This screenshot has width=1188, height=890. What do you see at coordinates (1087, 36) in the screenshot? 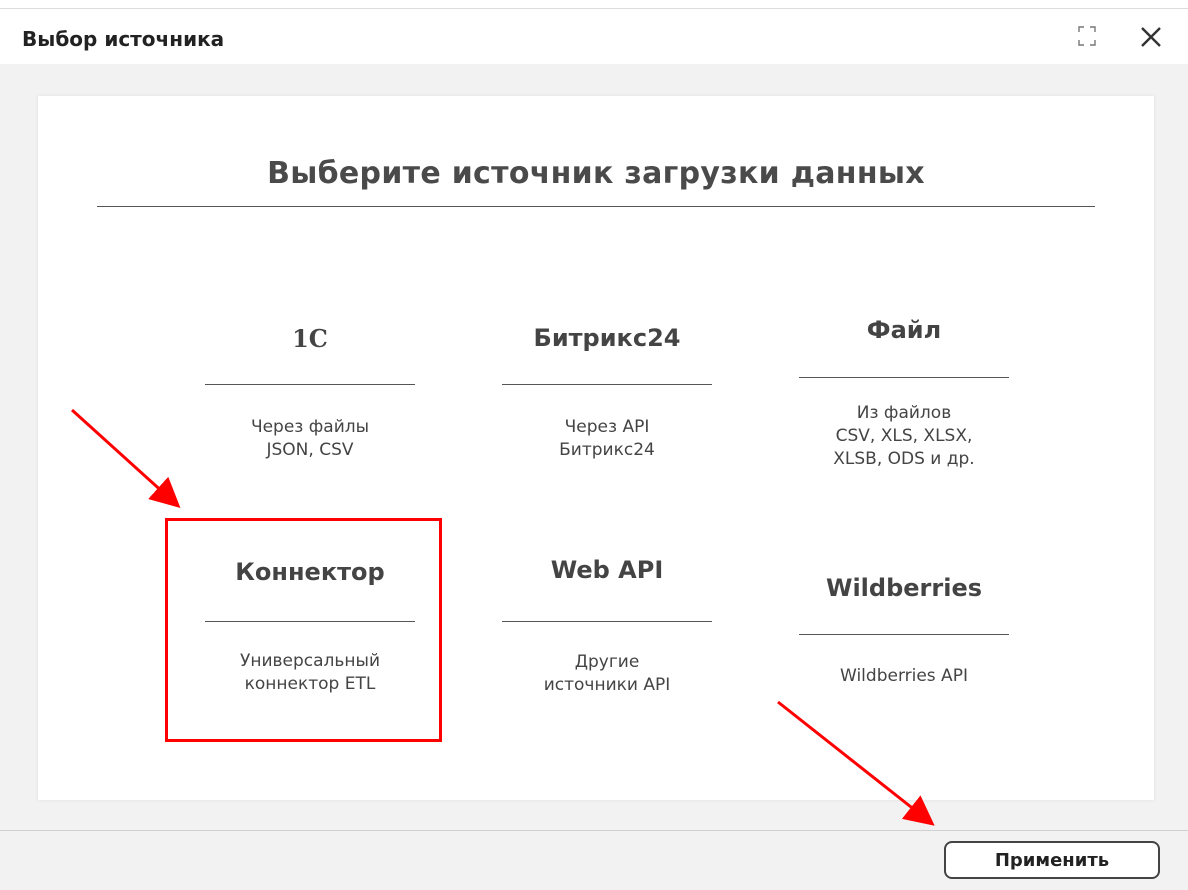
I see `expand-icon` at bounding box center [1087, 36].